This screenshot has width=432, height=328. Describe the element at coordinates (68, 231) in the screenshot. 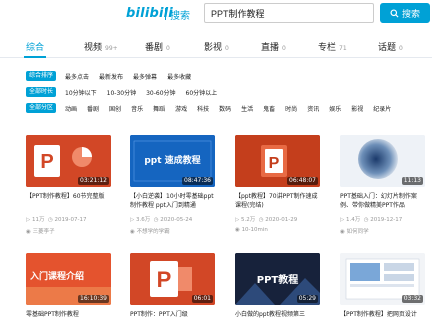

I see `video-uploader: ◉ 三菱李子` at that location.